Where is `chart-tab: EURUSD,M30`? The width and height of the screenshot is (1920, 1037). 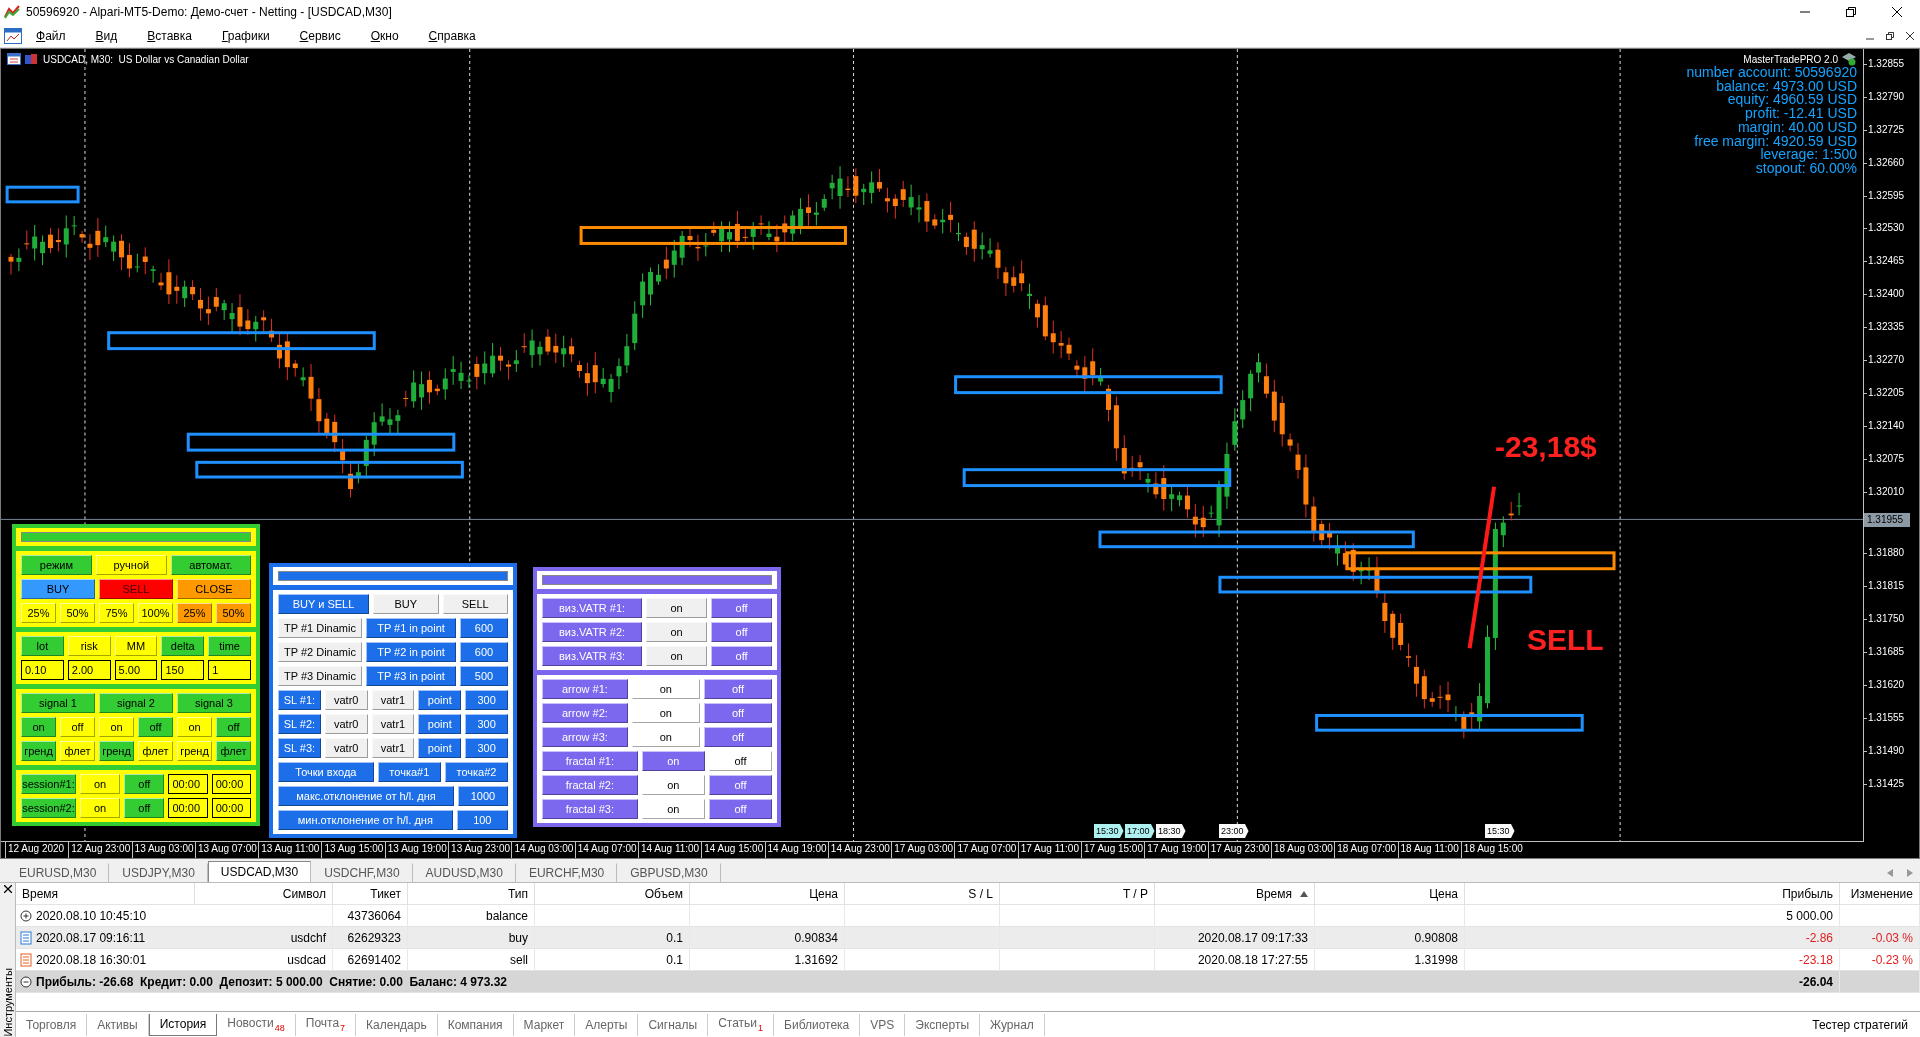
chart-tab: EURUSD,M30 is located at coordinates (58, 872).